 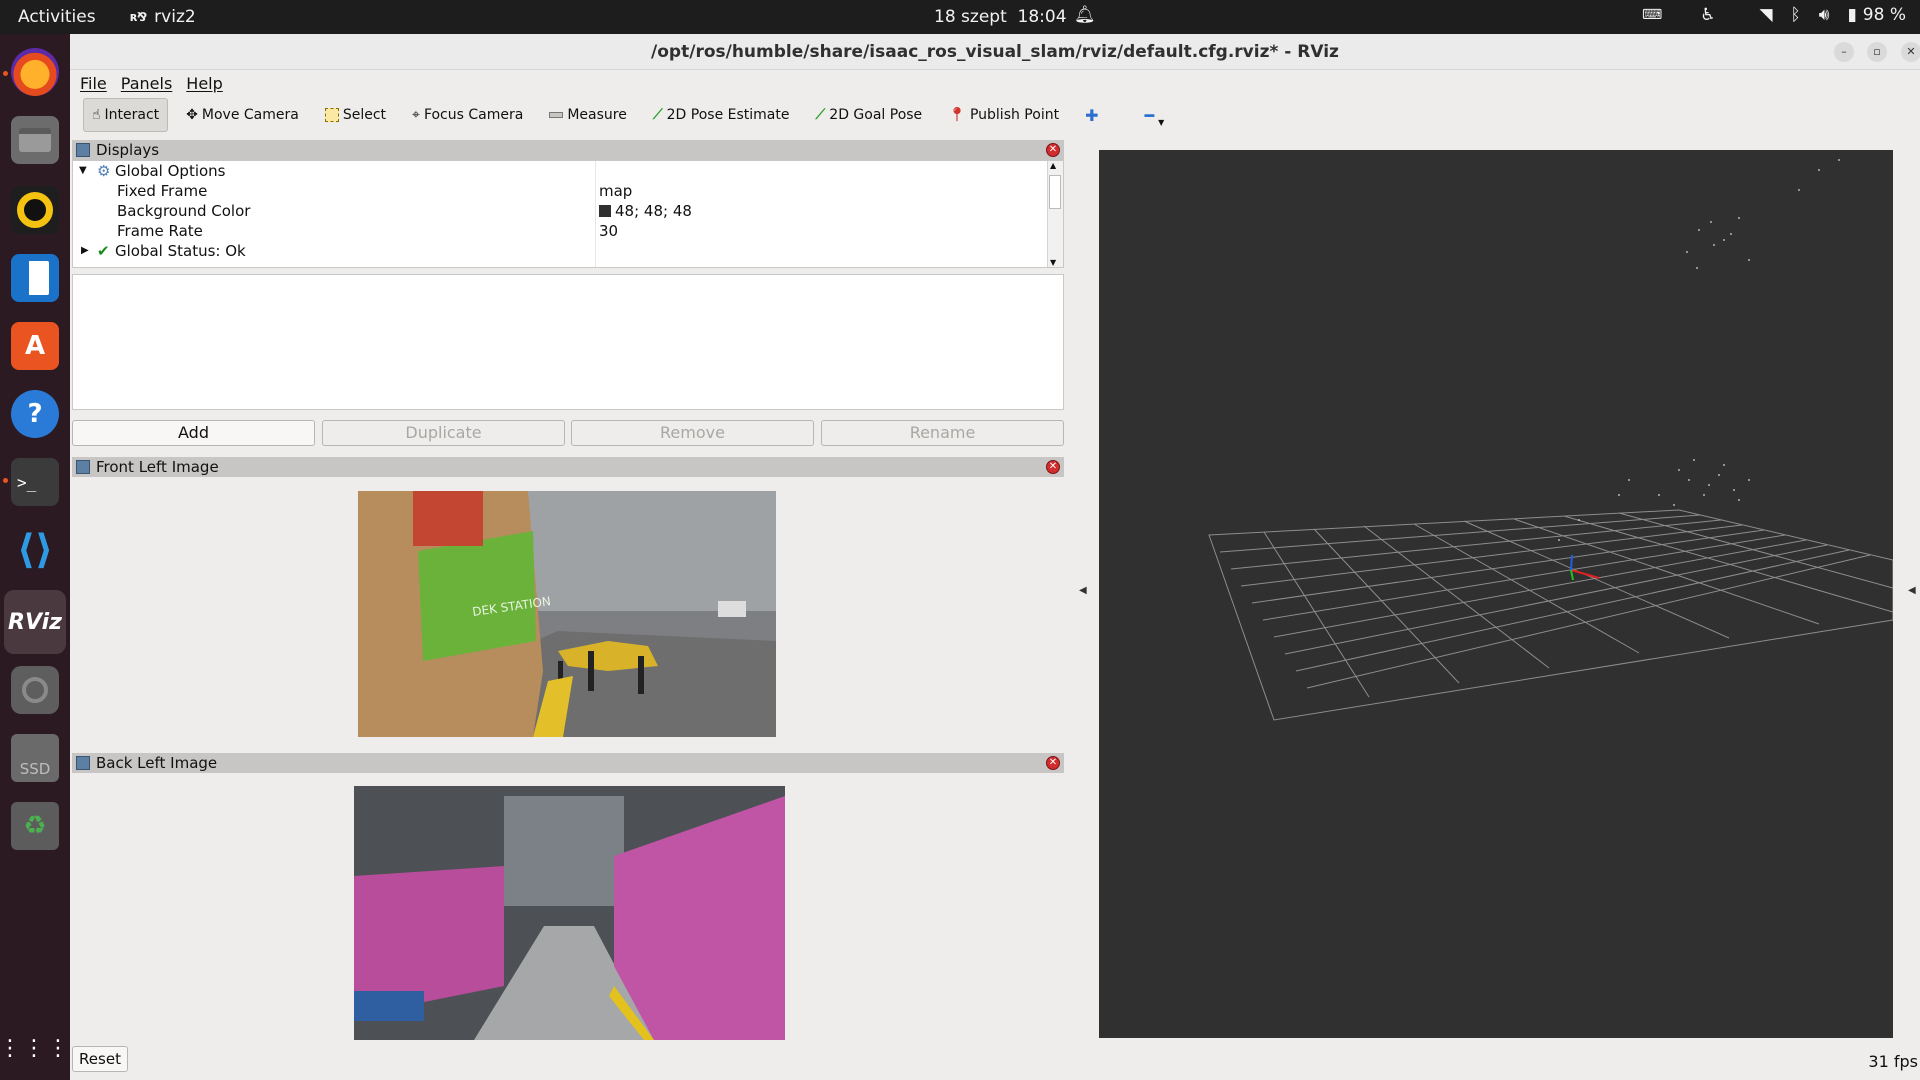 I want to click on notification-bell-icon: 🔔︎, so click(x=1085, y=15).